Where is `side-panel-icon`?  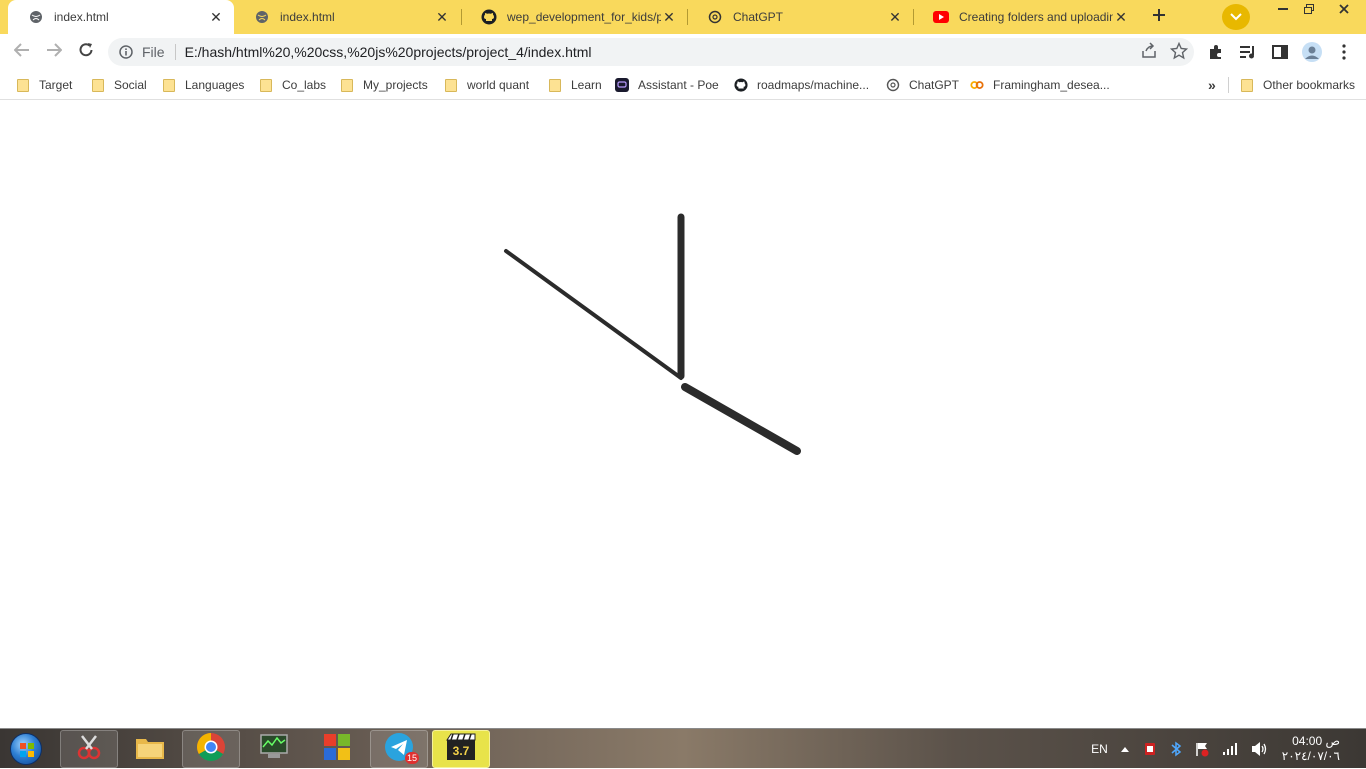
side-panel-icon is located at coordinates (1280, 52).